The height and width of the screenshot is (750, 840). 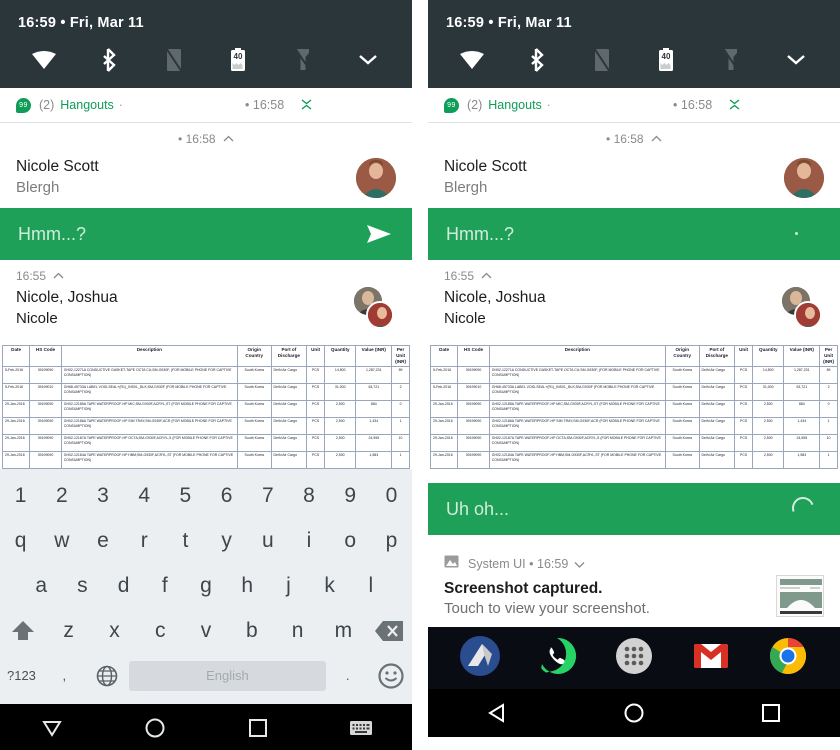 I want to click on key-9: 9, so click(x=350, y=495).